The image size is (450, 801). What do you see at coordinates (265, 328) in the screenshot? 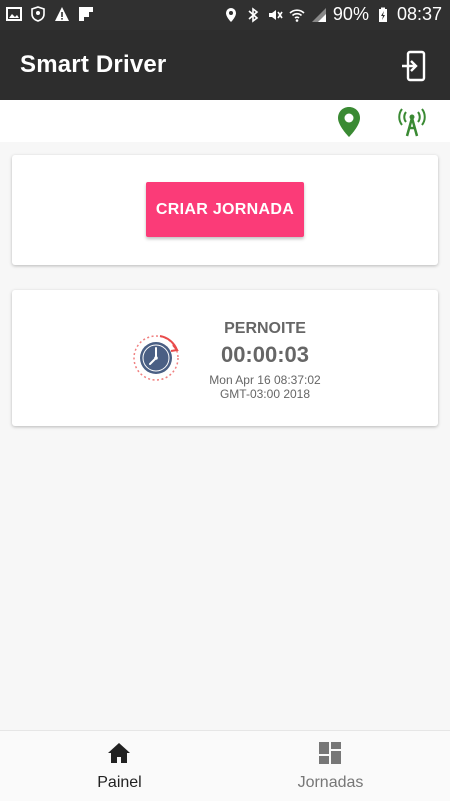
I see `journey-type: PERNOITE` at bounding box center [265, 328].